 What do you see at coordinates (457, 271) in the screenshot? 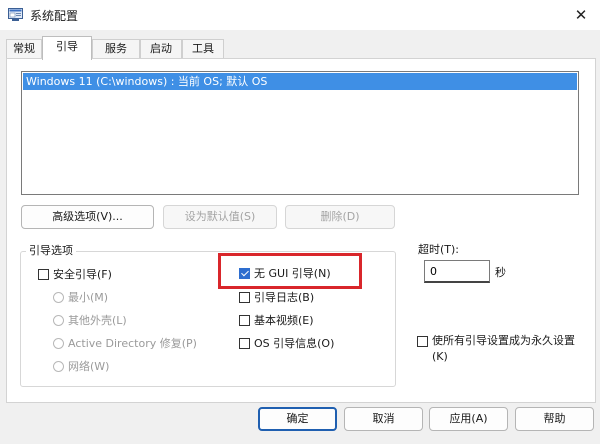
I see `timeout-input` at bounding box center [457, 271].